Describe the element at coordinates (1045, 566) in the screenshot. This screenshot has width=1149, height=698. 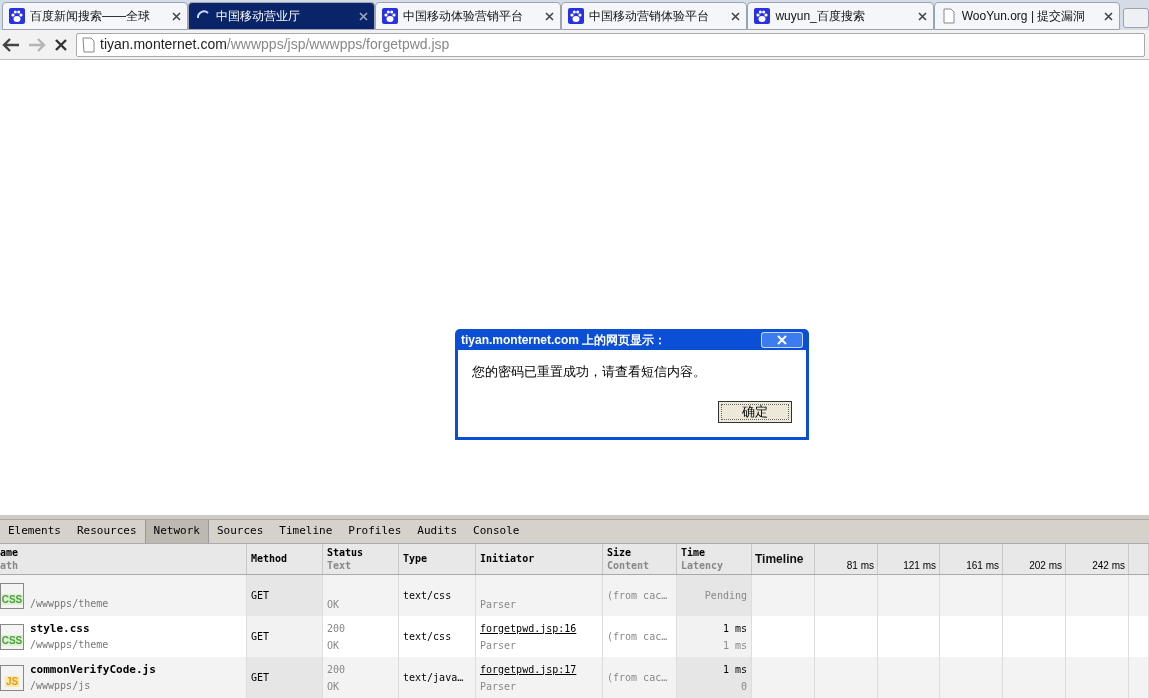
I see `time-tick: 202 ms` at that location.